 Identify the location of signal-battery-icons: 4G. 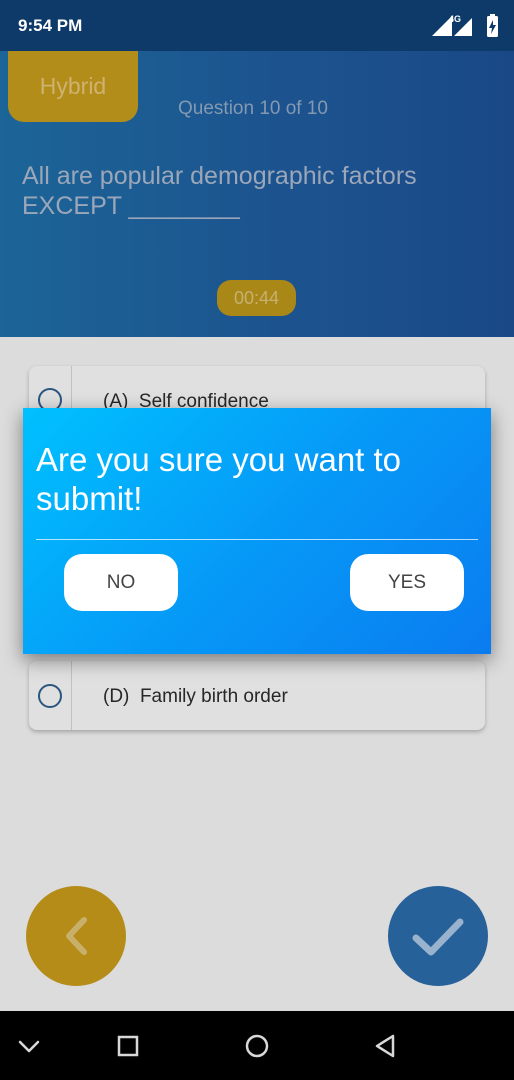
(465, 25).